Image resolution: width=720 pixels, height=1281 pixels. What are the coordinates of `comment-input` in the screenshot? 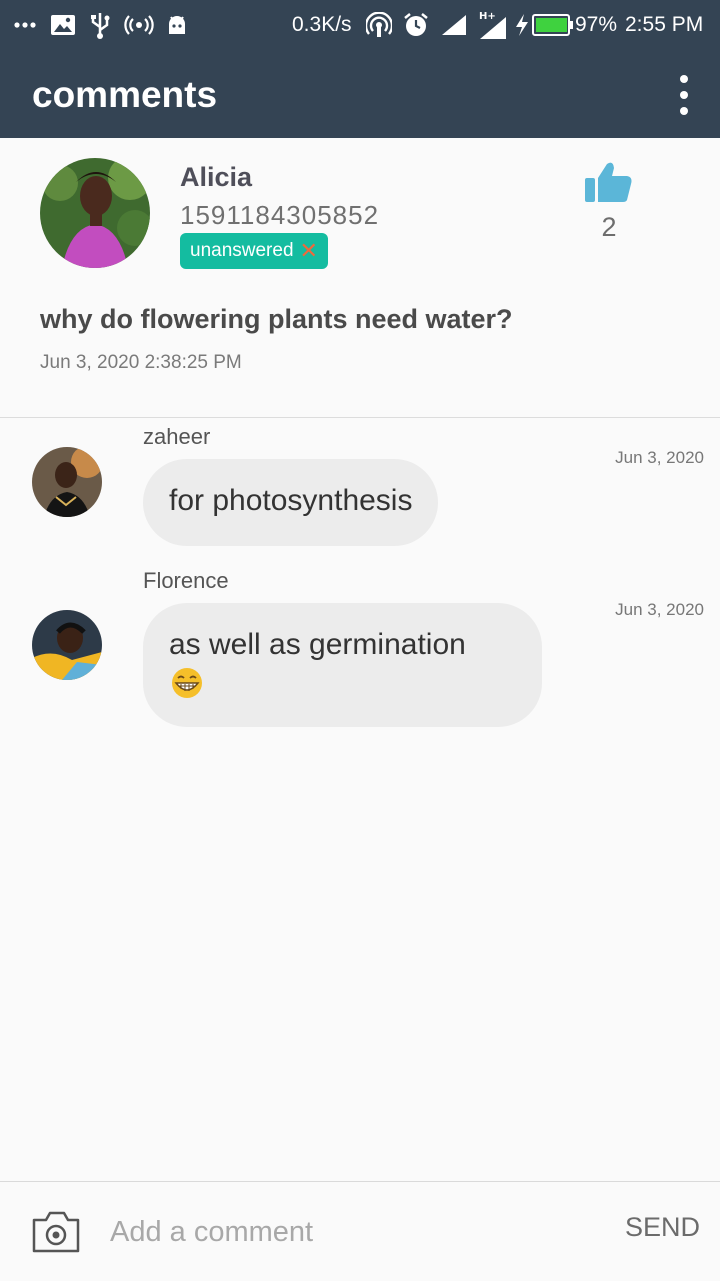 It's located at (350, 1232).